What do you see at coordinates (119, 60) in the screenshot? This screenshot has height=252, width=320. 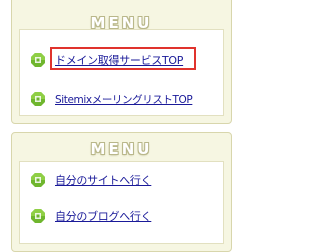 I see `link-domain-service-top: ドメイン取得サービスTOP` at bounding box center [119, 60].